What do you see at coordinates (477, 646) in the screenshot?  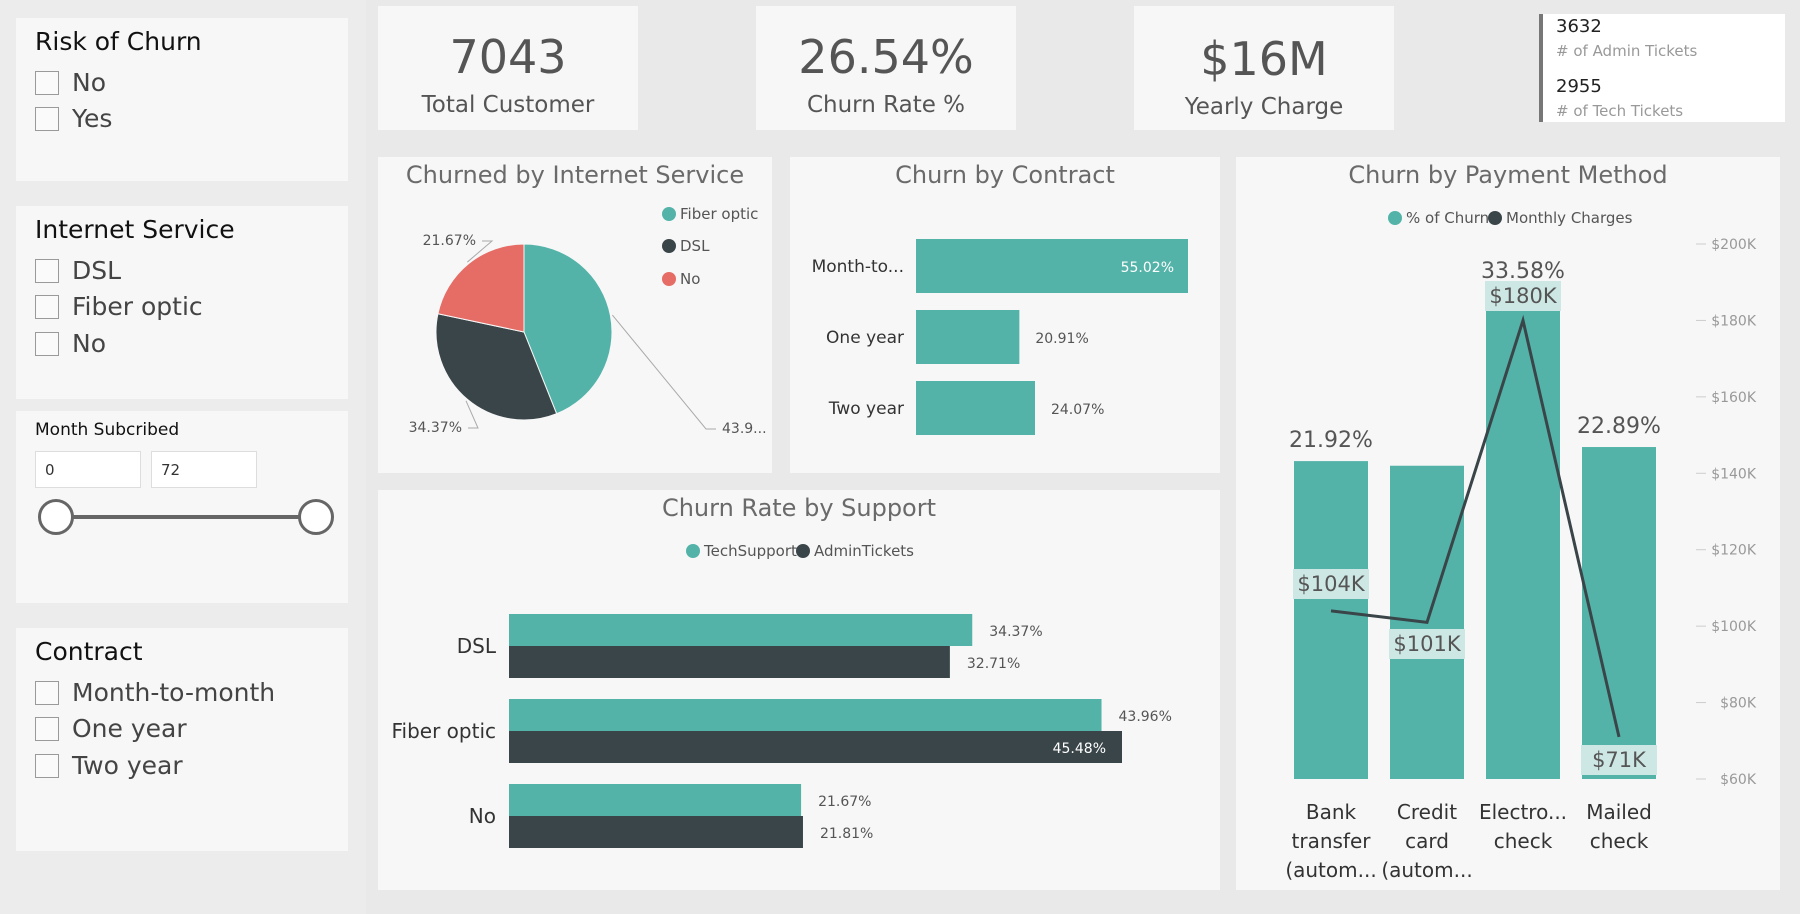 I see `support-category-label: DSL` at bounding box center [477, 646].